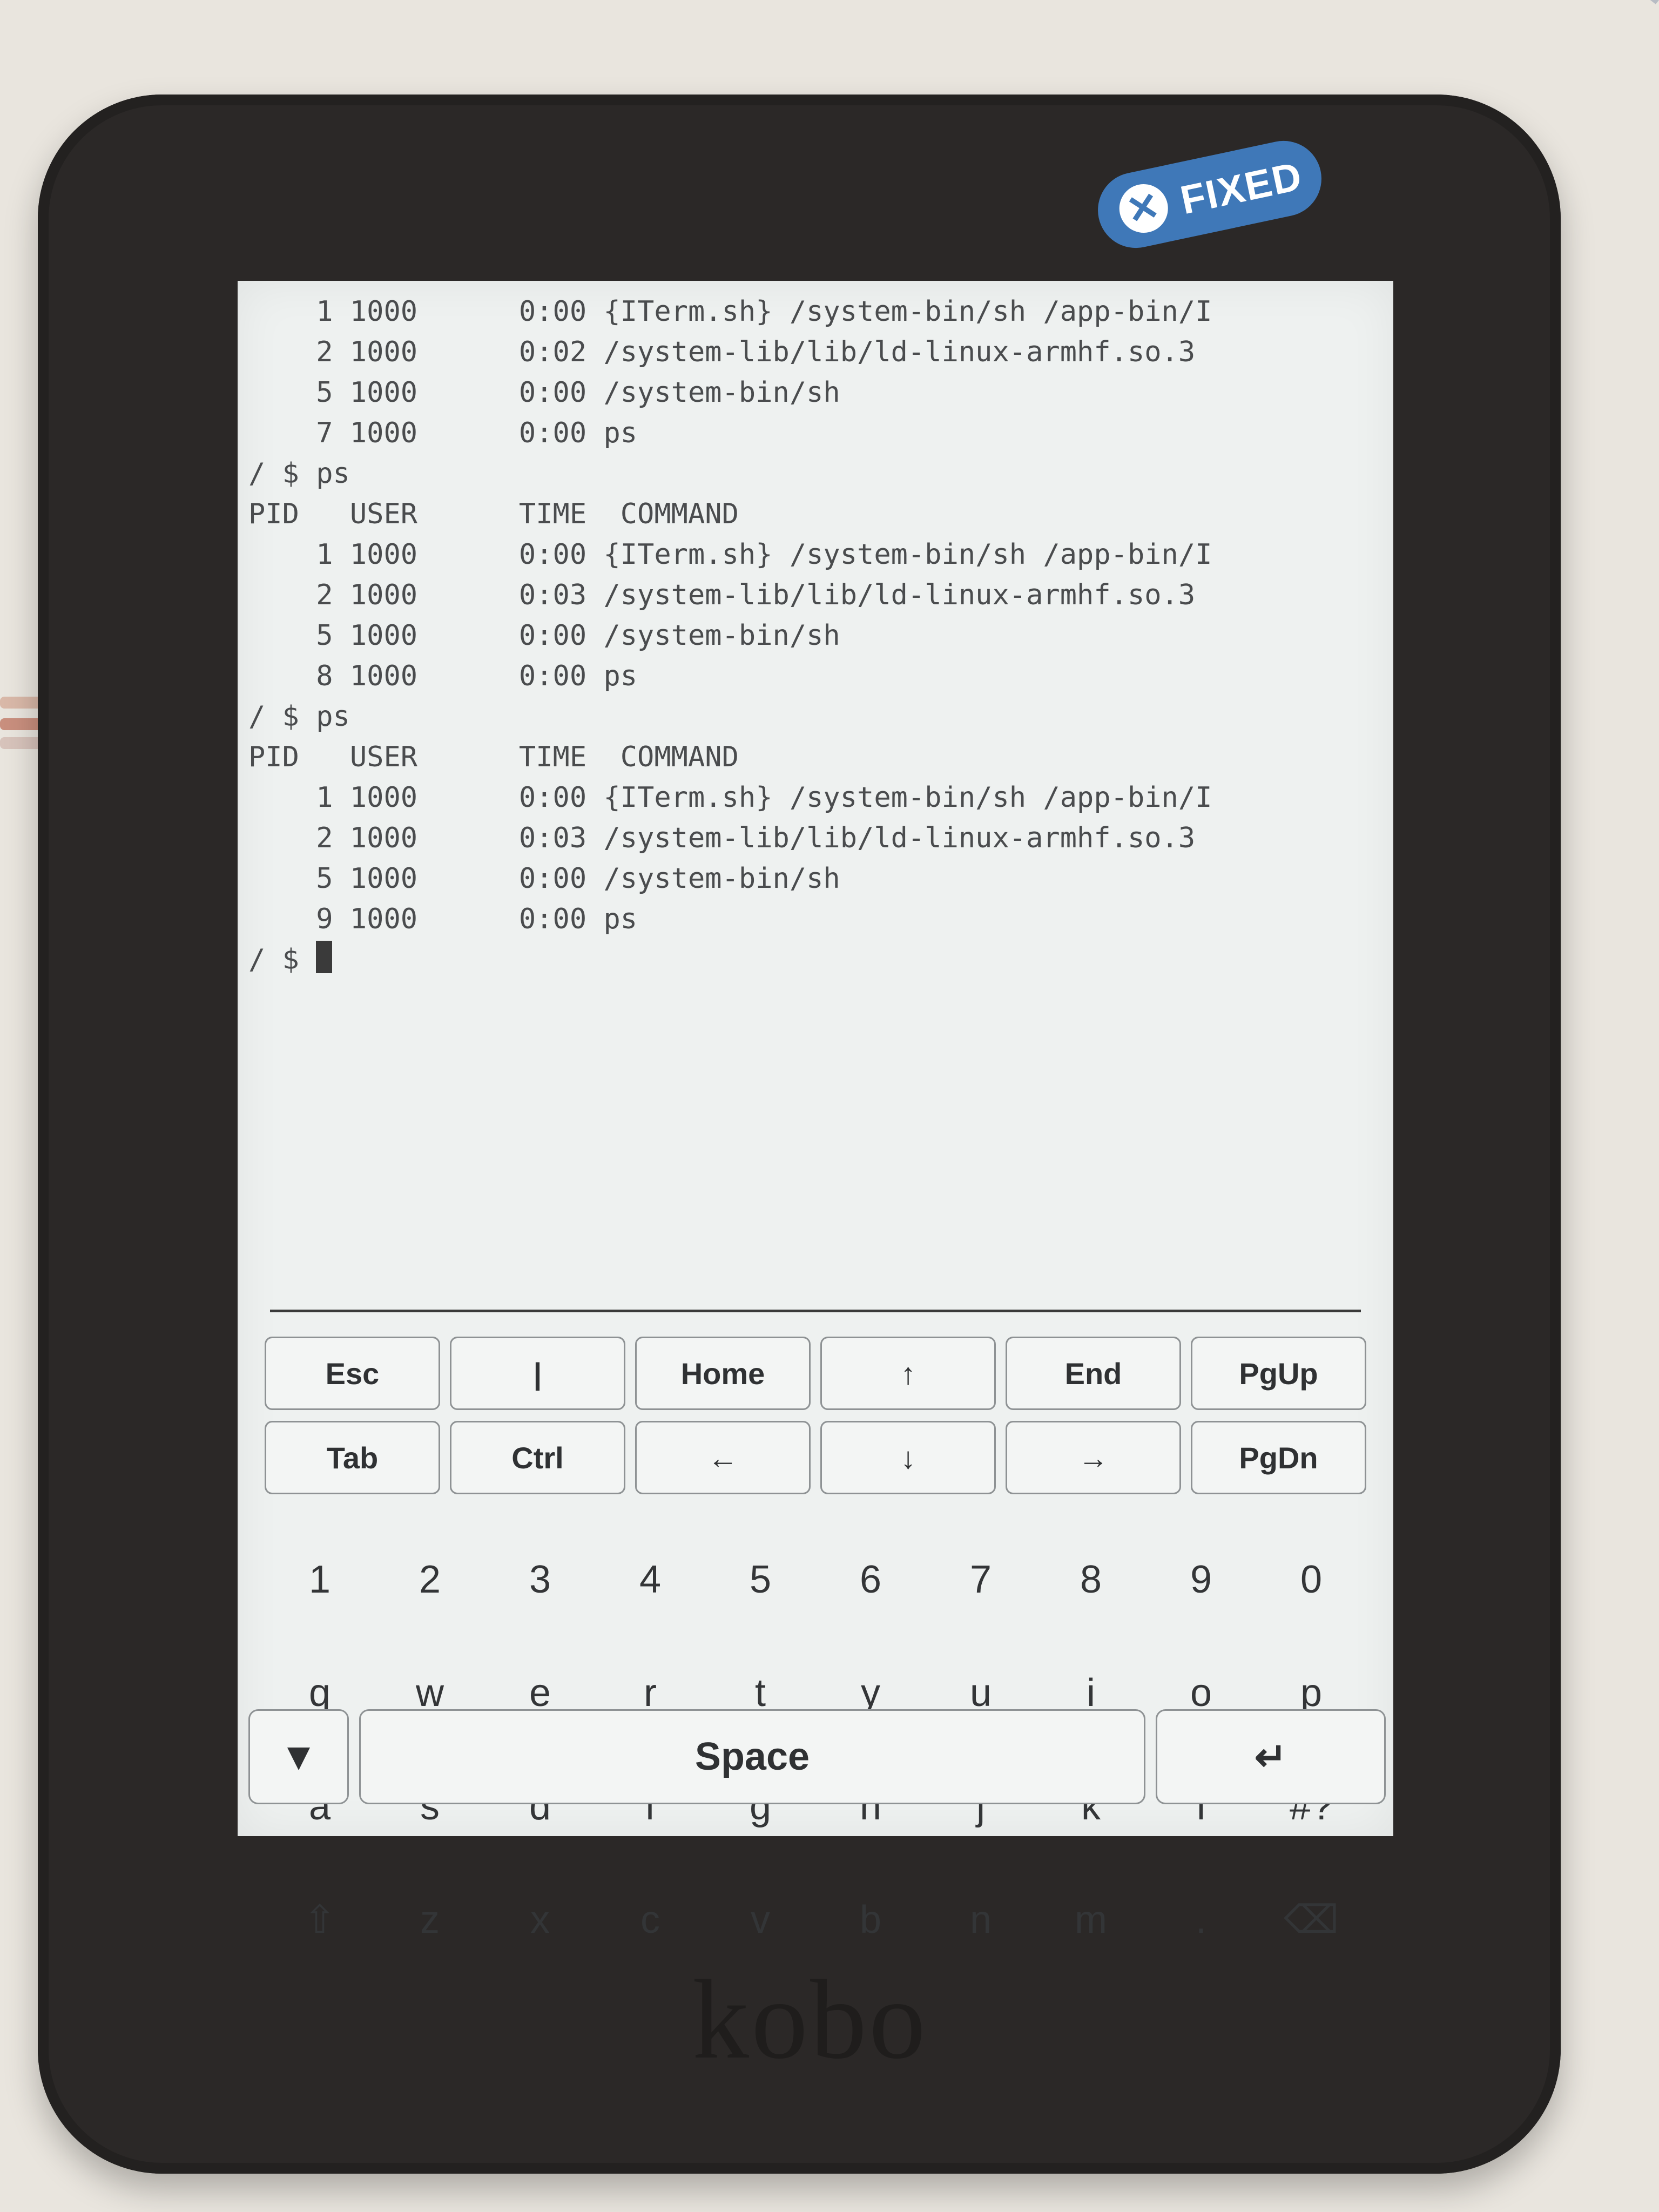 This screenshot has height=2212, width=1659. Describe the element at coordinates (815, 1415) in the screenshot. I see `special-keys-row: Esc | Home ↑ End PgUp Tab Ctrl ← ↓ → PgDn` at that location.